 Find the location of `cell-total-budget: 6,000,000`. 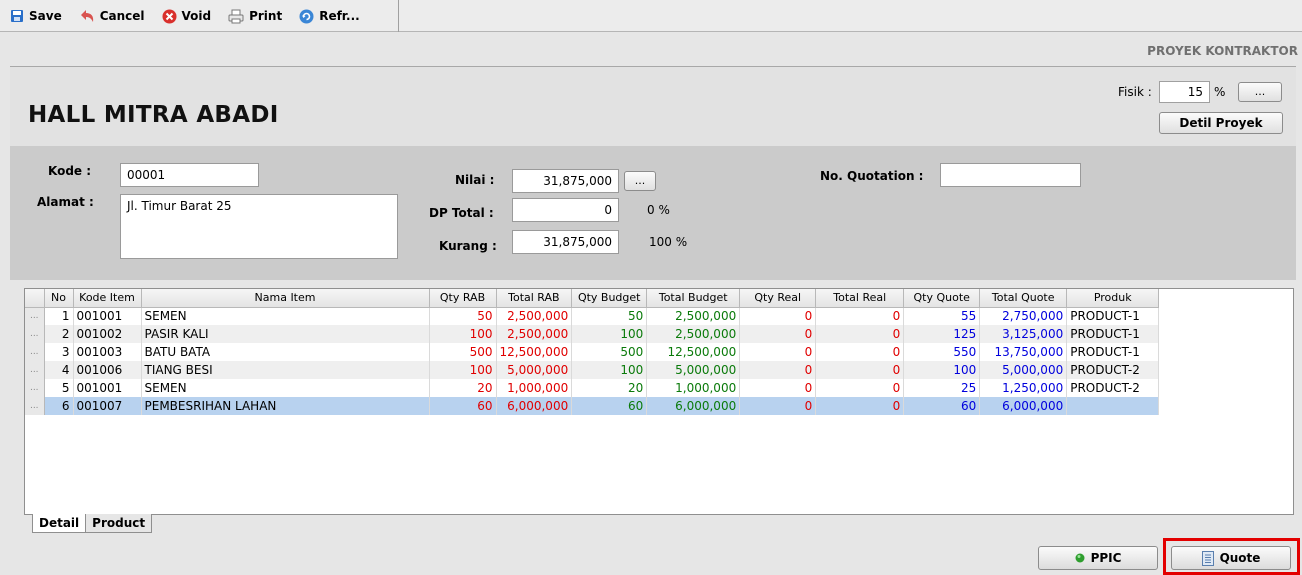

cell-total-budget: 6,000,000 is located at coordinates (693, 406).